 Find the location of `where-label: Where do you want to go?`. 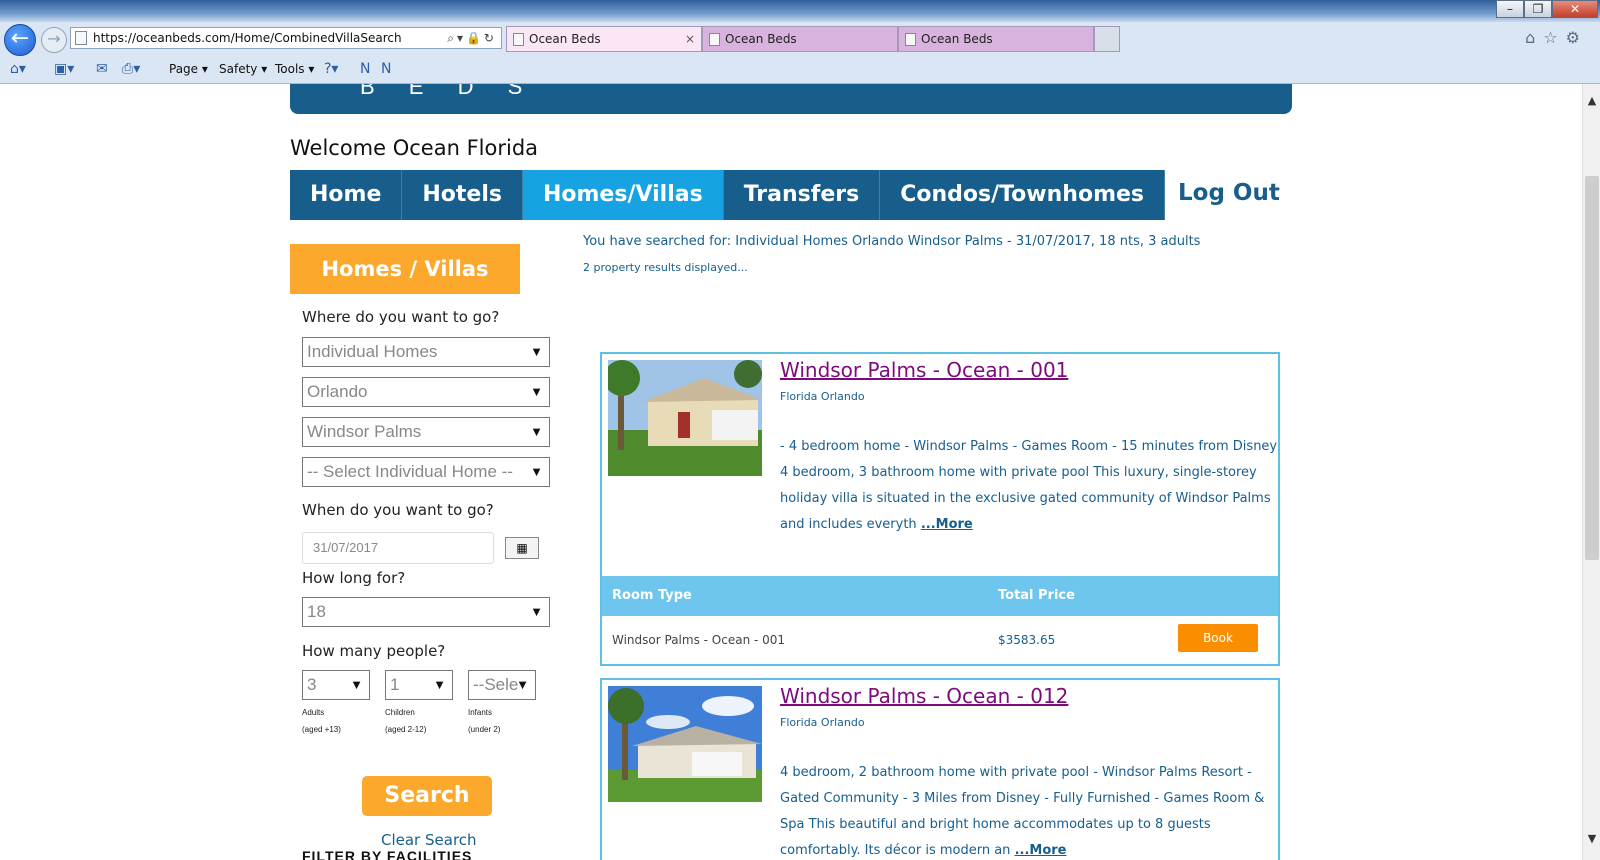

where-label: Where do you want to go? is located at coordinates (401, 317).